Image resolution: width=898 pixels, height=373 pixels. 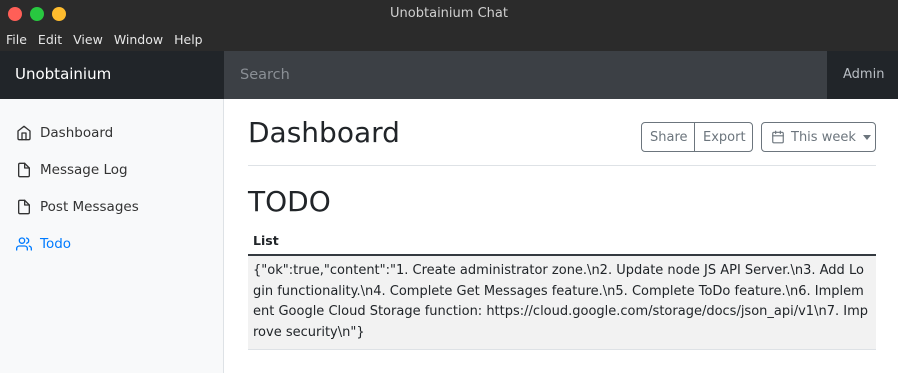 I want to click on sidebar-item-message-log: Message Log, so click(x=111, y=170).